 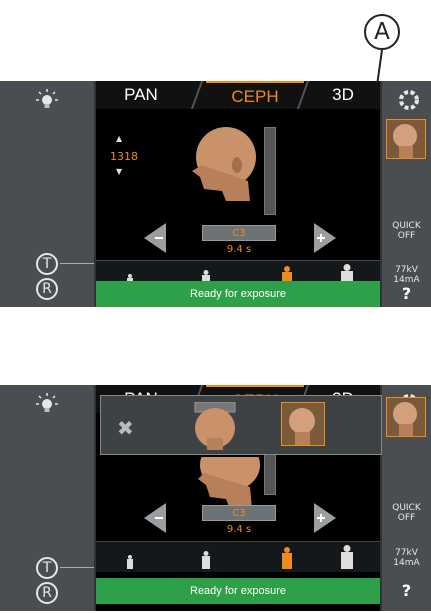 What do you see at coordinates (125, 428) in the screenshot?
I see `close-icon: ✖` at bounding box center [125, 428].